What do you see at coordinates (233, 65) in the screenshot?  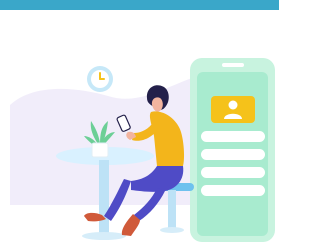 I see `phone-speaker` at bounding box center [233, 65].